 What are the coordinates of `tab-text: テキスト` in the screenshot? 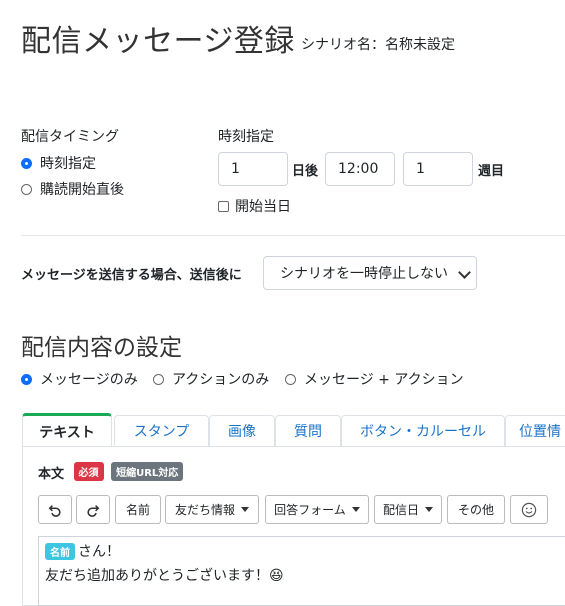 It's located at (67, 430).